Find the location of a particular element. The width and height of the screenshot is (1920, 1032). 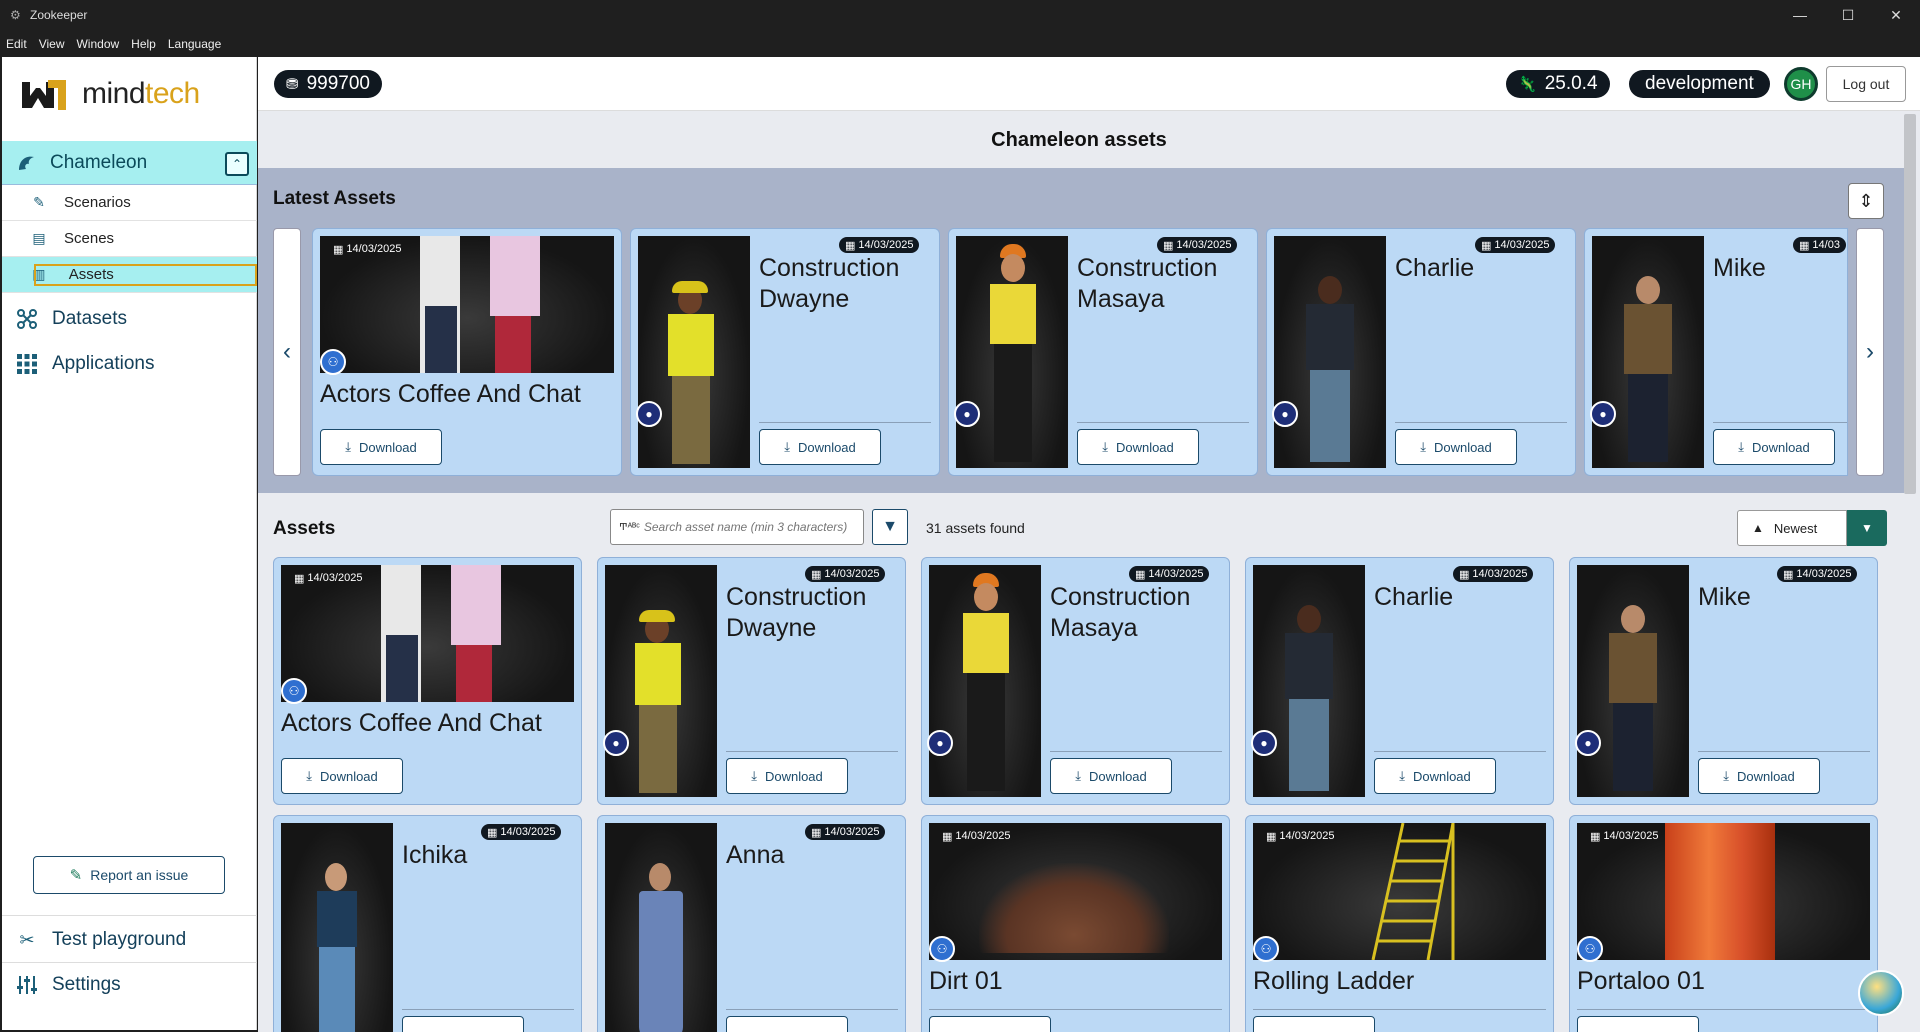

window-title: Zookeeper is located at coordinates (59, 15).